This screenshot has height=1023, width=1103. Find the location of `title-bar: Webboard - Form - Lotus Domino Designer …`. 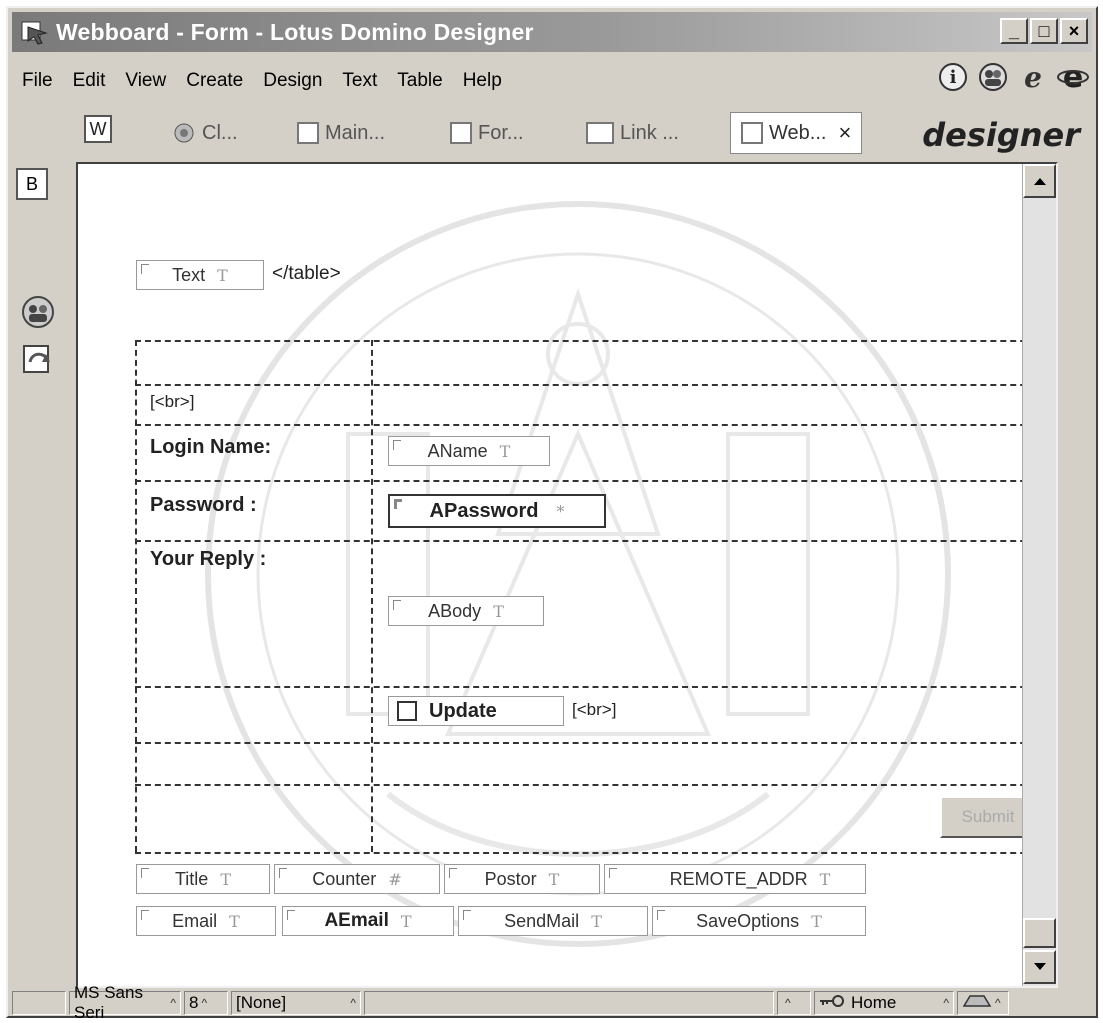

title-bar: Webboard - Form - Lotus Domino Designer … is located at coordinates (552, 32).